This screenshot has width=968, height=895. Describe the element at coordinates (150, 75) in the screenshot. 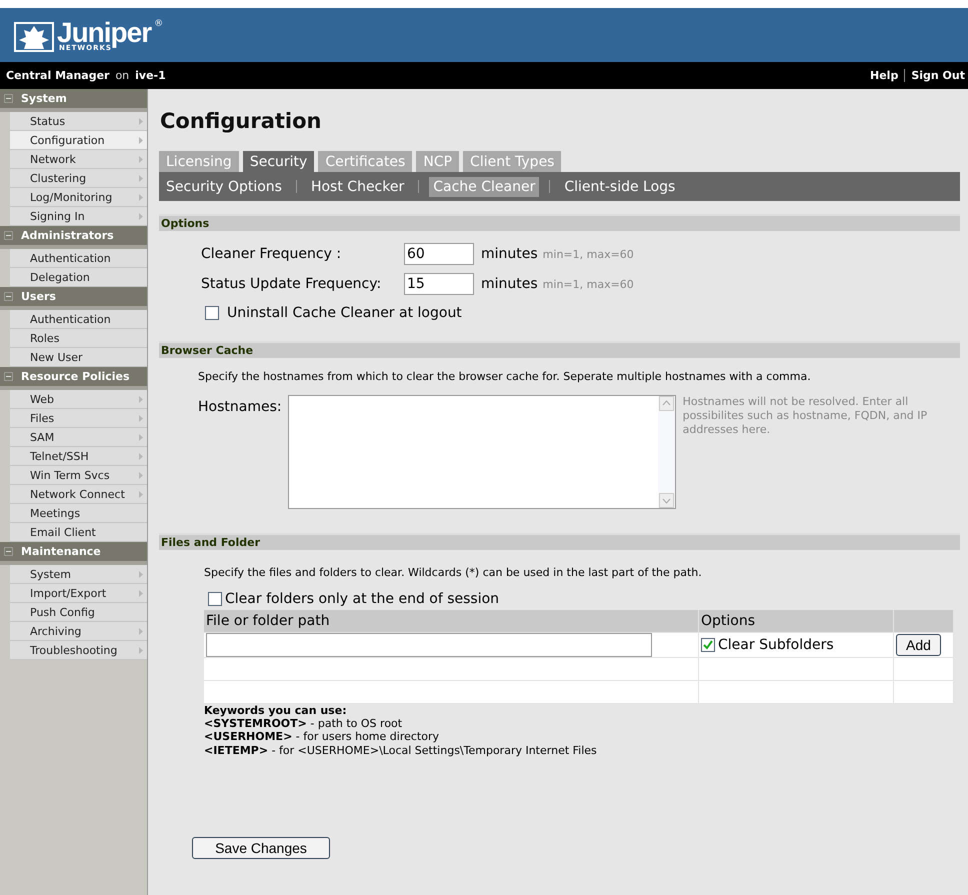

I see `host-name: ive-1` at that location.